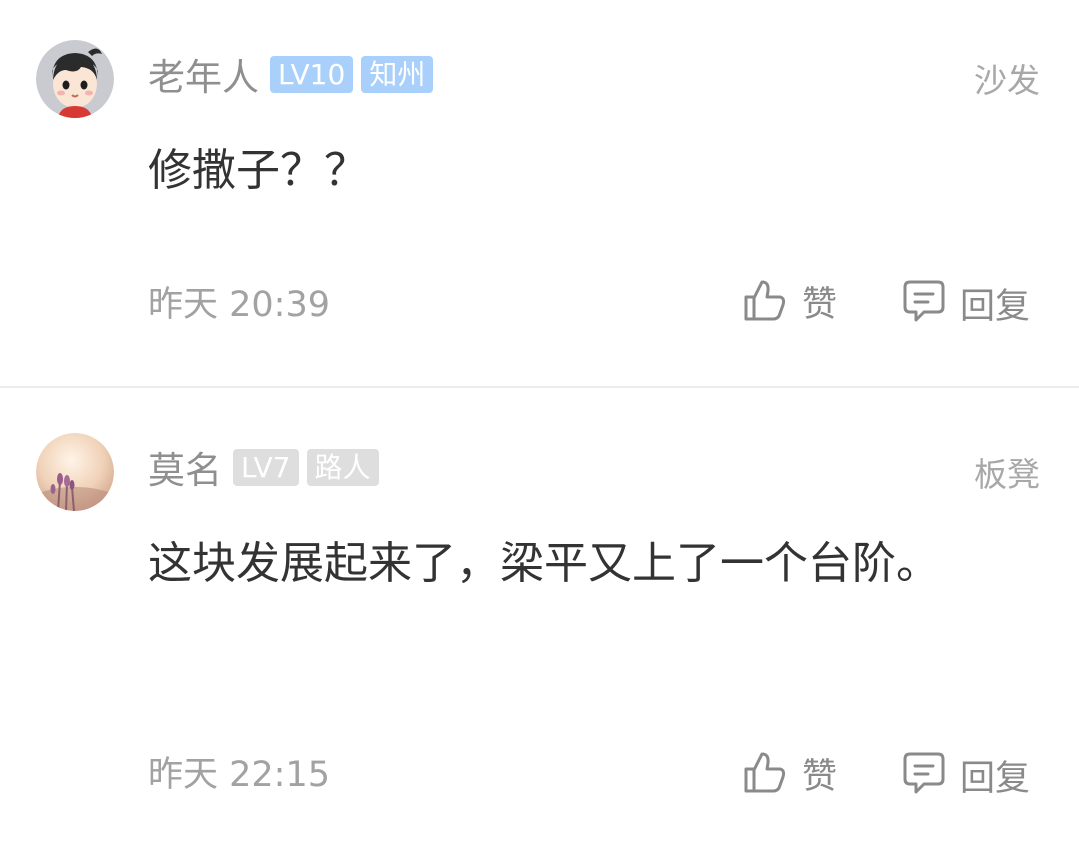 The height and width of the screenshot is (852, 1079). I want to click on level-badge: LV10, so click(312, 74).